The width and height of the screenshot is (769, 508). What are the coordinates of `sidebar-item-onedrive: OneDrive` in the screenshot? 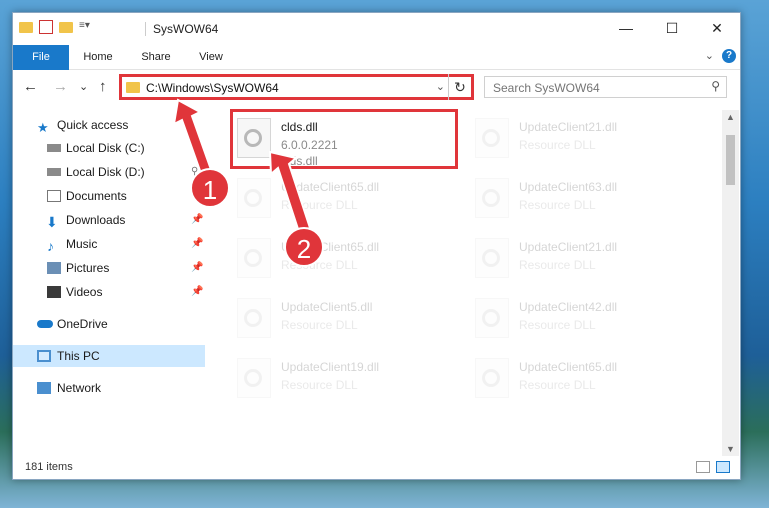 It's located at (109, 324).